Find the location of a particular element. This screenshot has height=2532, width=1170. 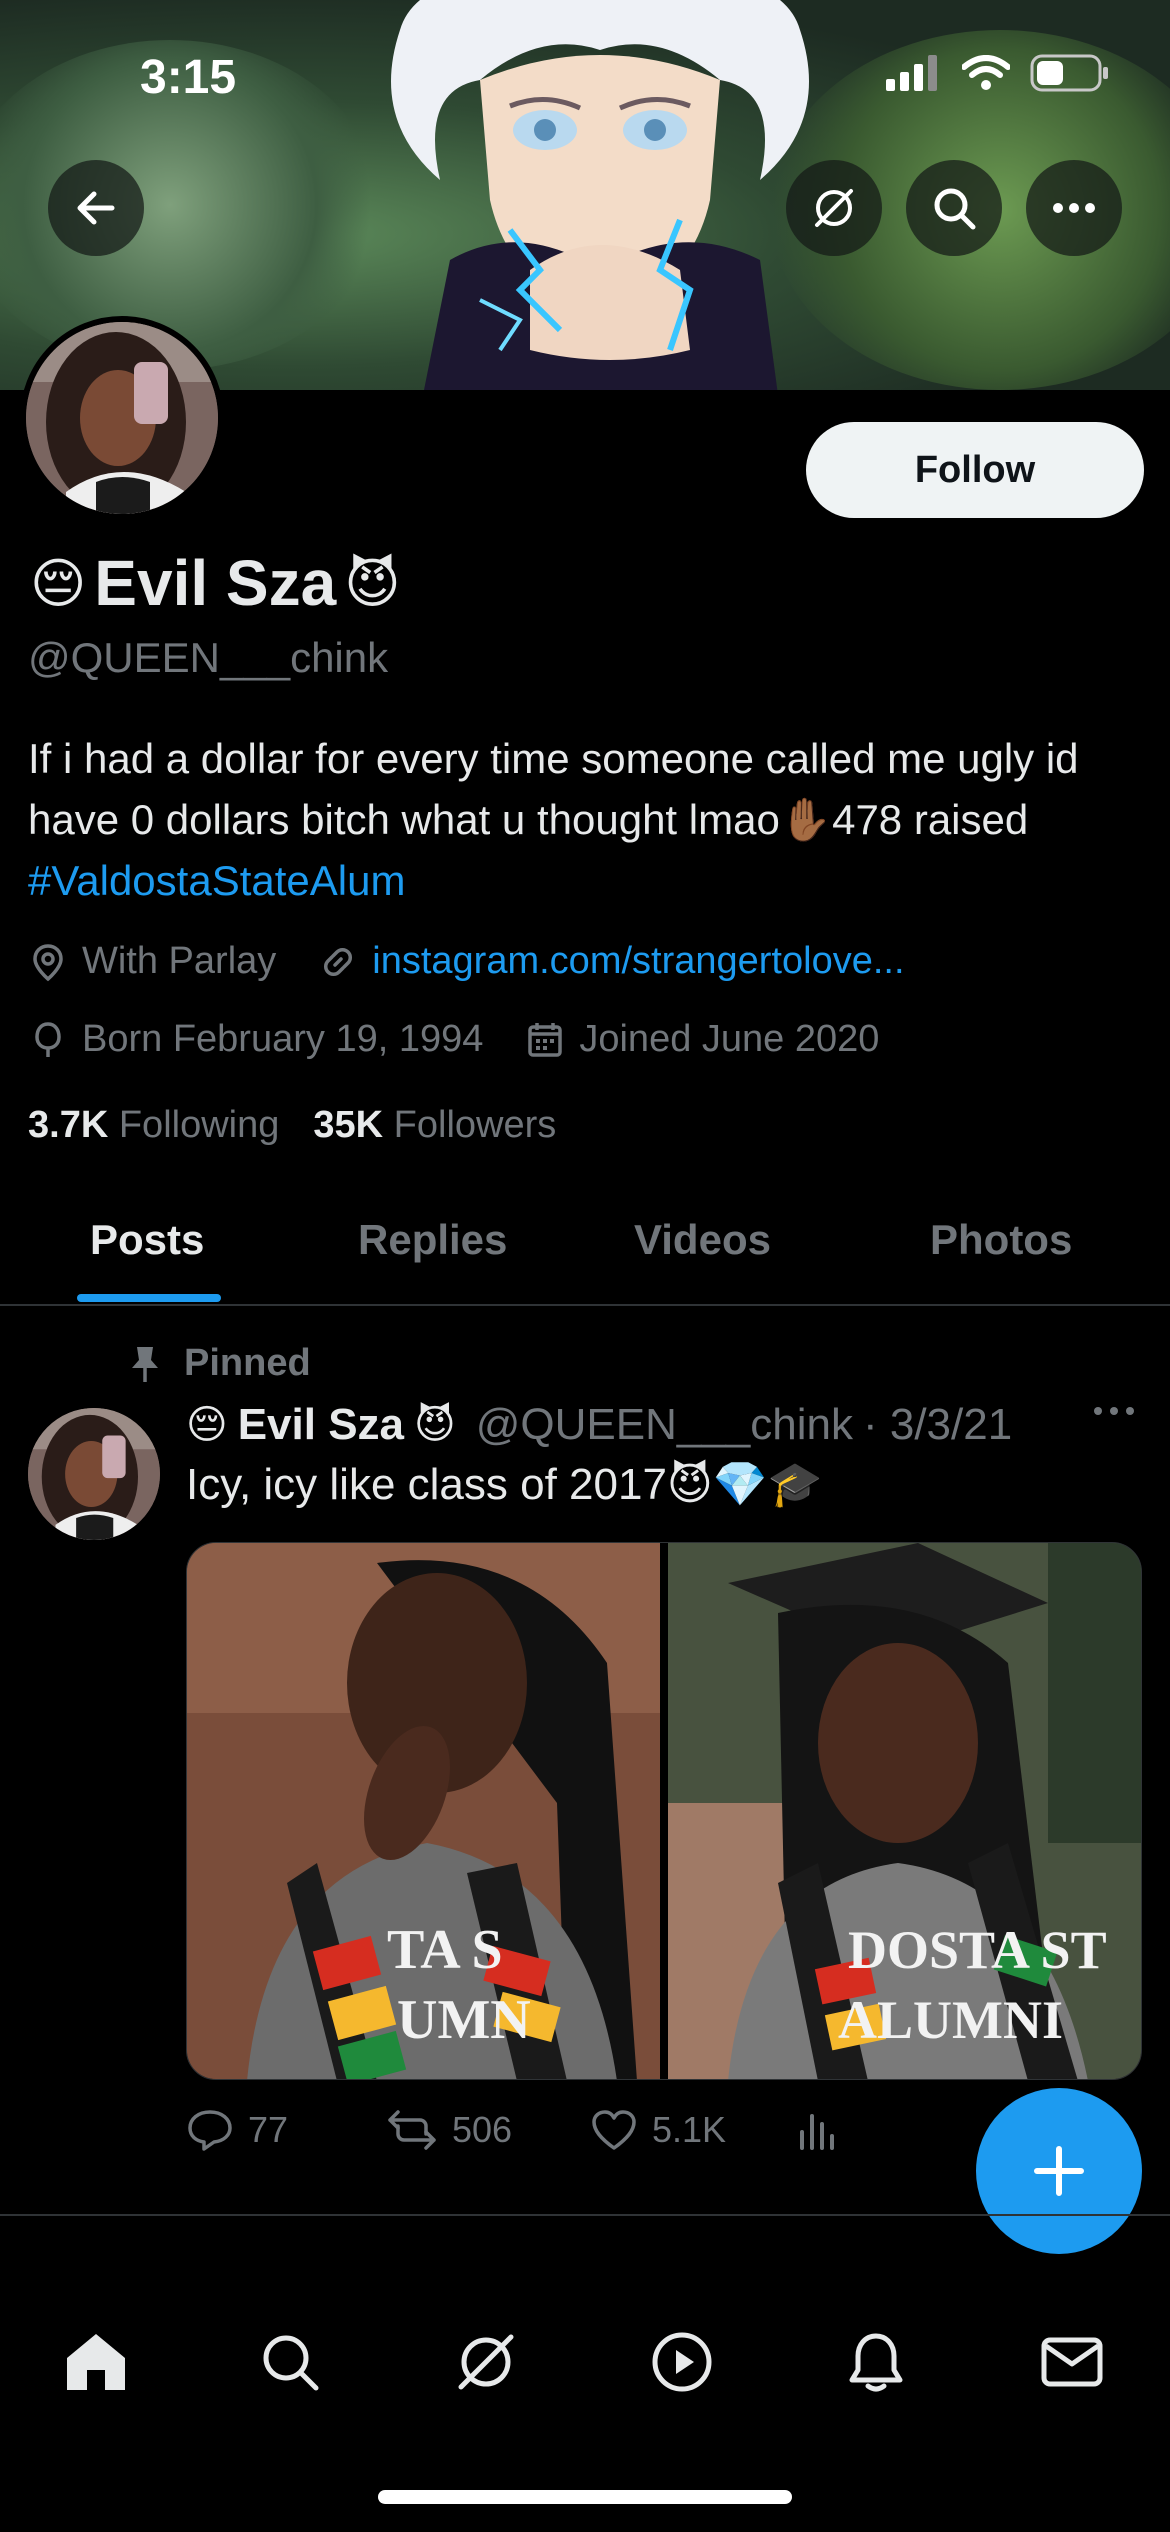

repost-icon is located at coordinates (412, 2130).